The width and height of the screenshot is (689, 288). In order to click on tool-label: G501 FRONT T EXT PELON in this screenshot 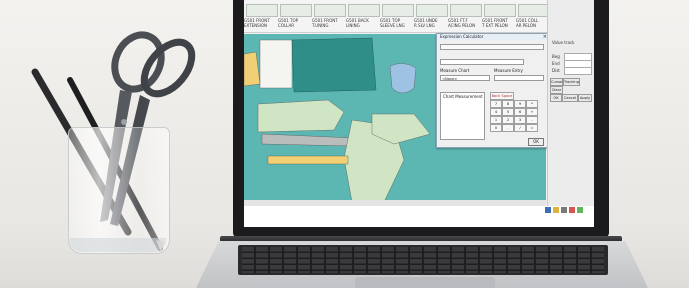, I will do `click(495, 23)`.